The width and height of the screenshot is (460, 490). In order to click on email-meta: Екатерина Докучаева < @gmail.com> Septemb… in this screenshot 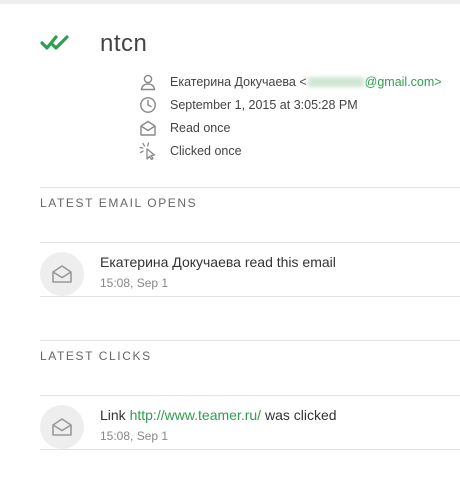, I will do `click(299, 116)`.